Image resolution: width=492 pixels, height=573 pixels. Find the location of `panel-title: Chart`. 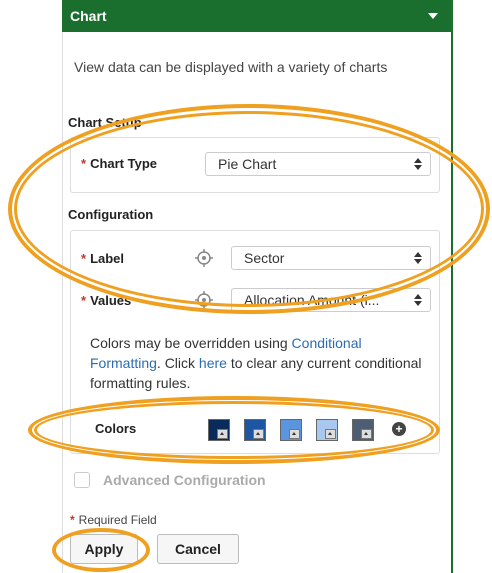

panel-title: Chart is located at coordinates (88, 16).